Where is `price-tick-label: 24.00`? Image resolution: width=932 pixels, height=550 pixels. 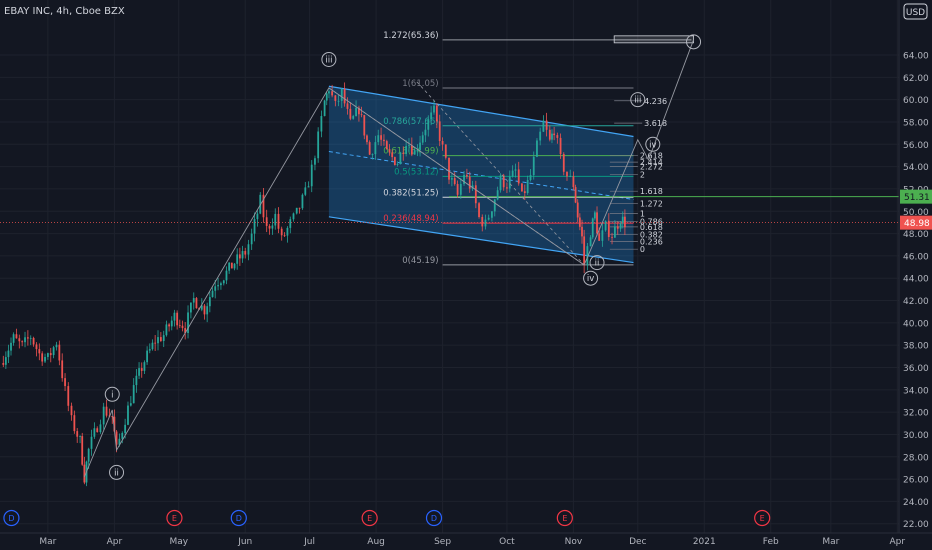 price-tick-label: 24.00 is located at coordinates (916, 503).